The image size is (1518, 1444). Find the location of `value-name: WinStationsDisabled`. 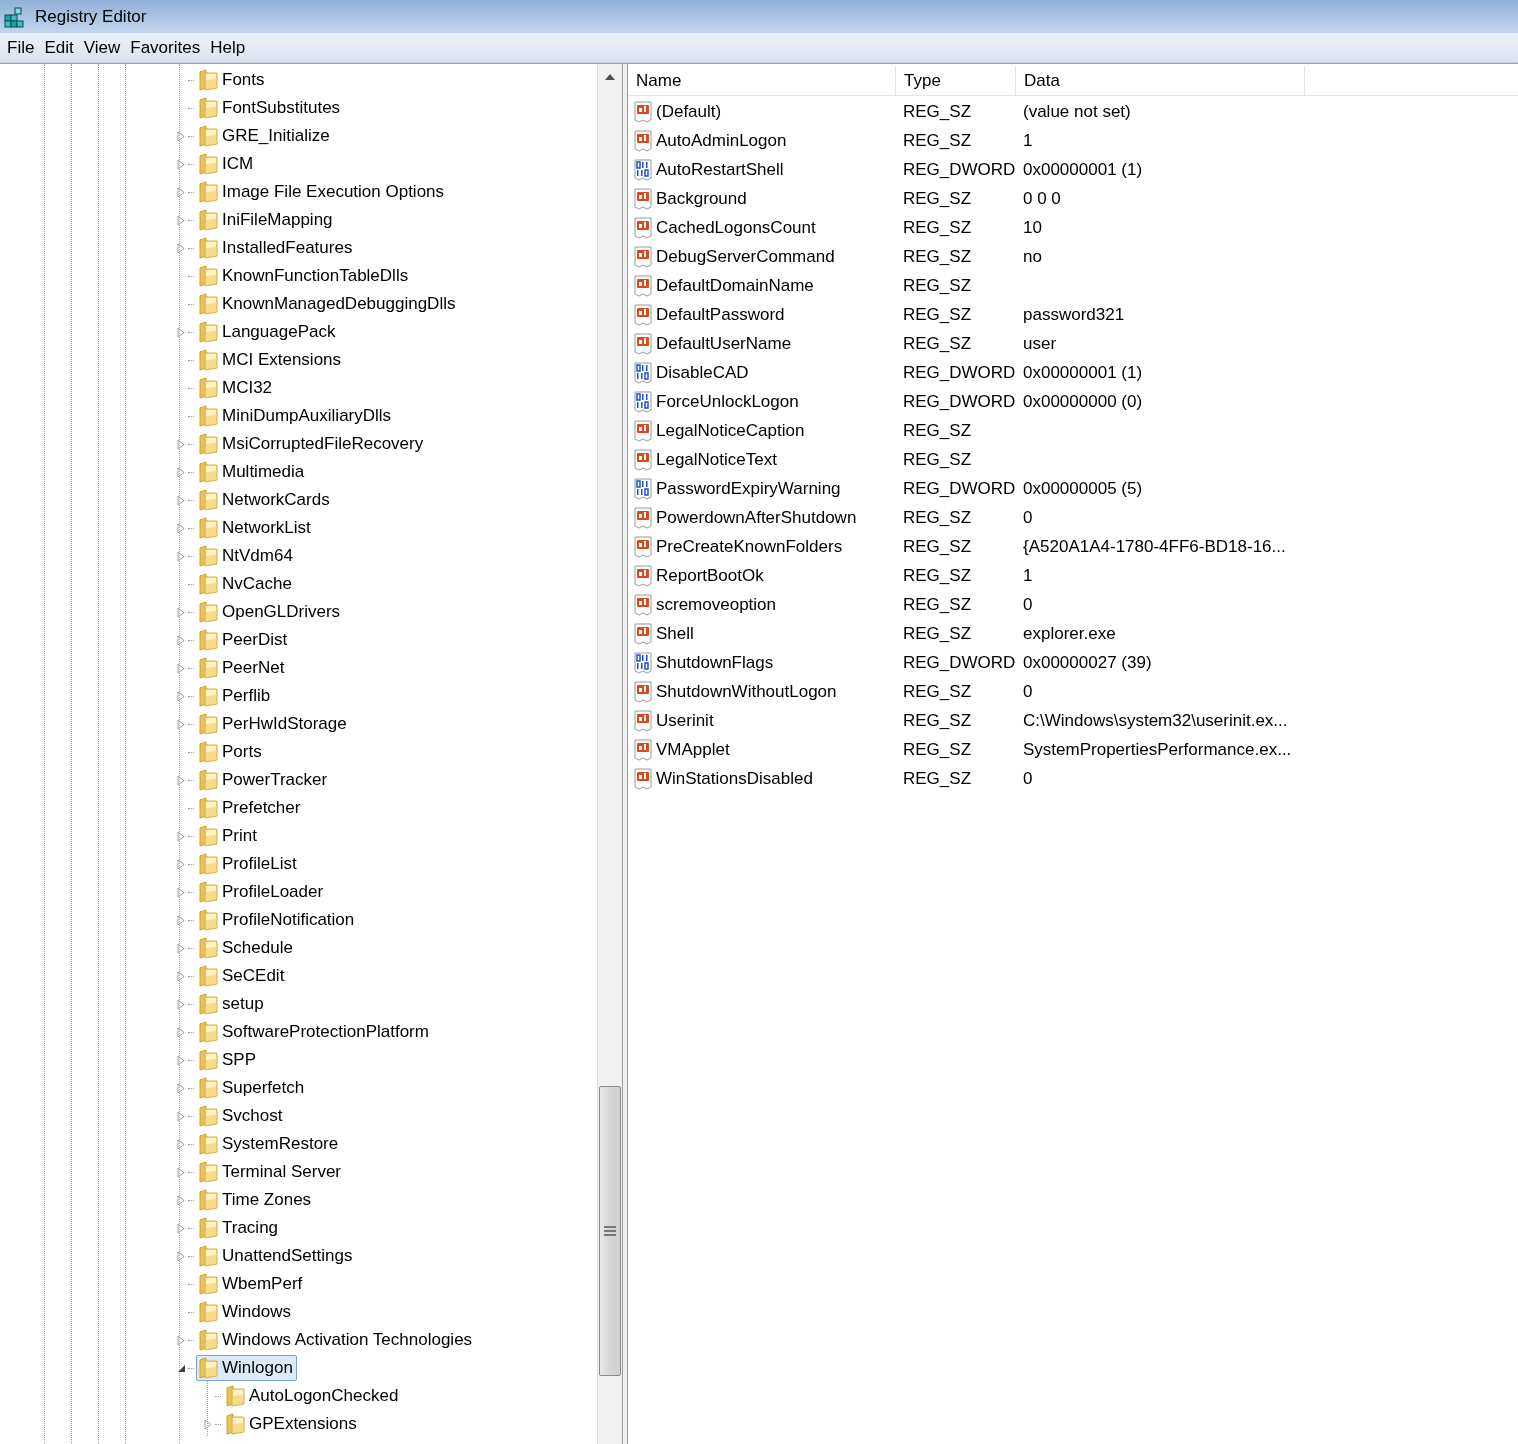

value-name: WinStationsDisabled is located at coordinates (734, 778).